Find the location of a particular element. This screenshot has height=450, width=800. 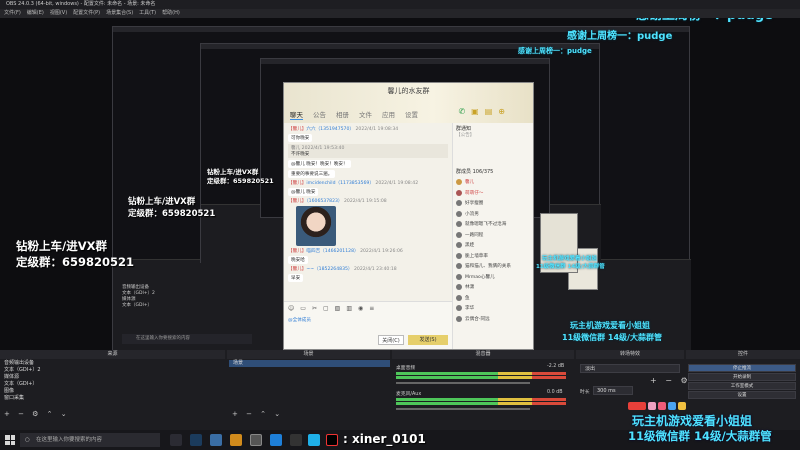

menu-help: 帮助(H) is located at coordinates (171, 13).